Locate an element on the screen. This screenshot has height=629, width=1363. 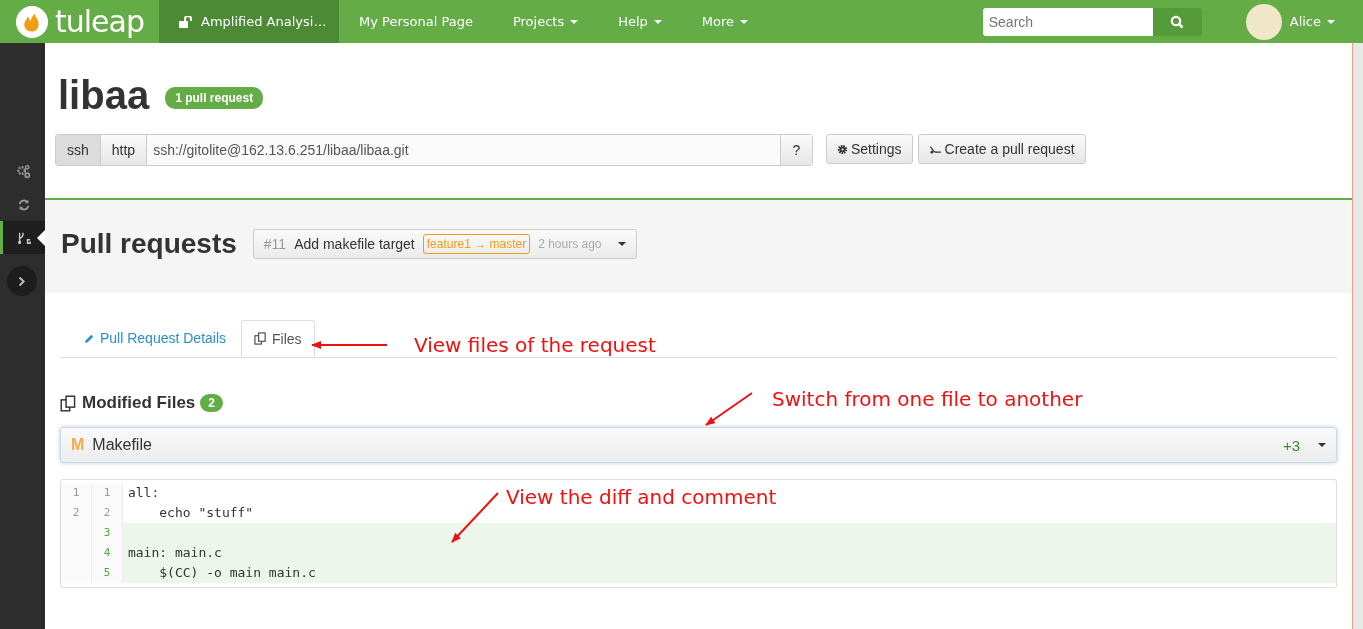
chevron-right-icon is located at coordinates (22, 281).